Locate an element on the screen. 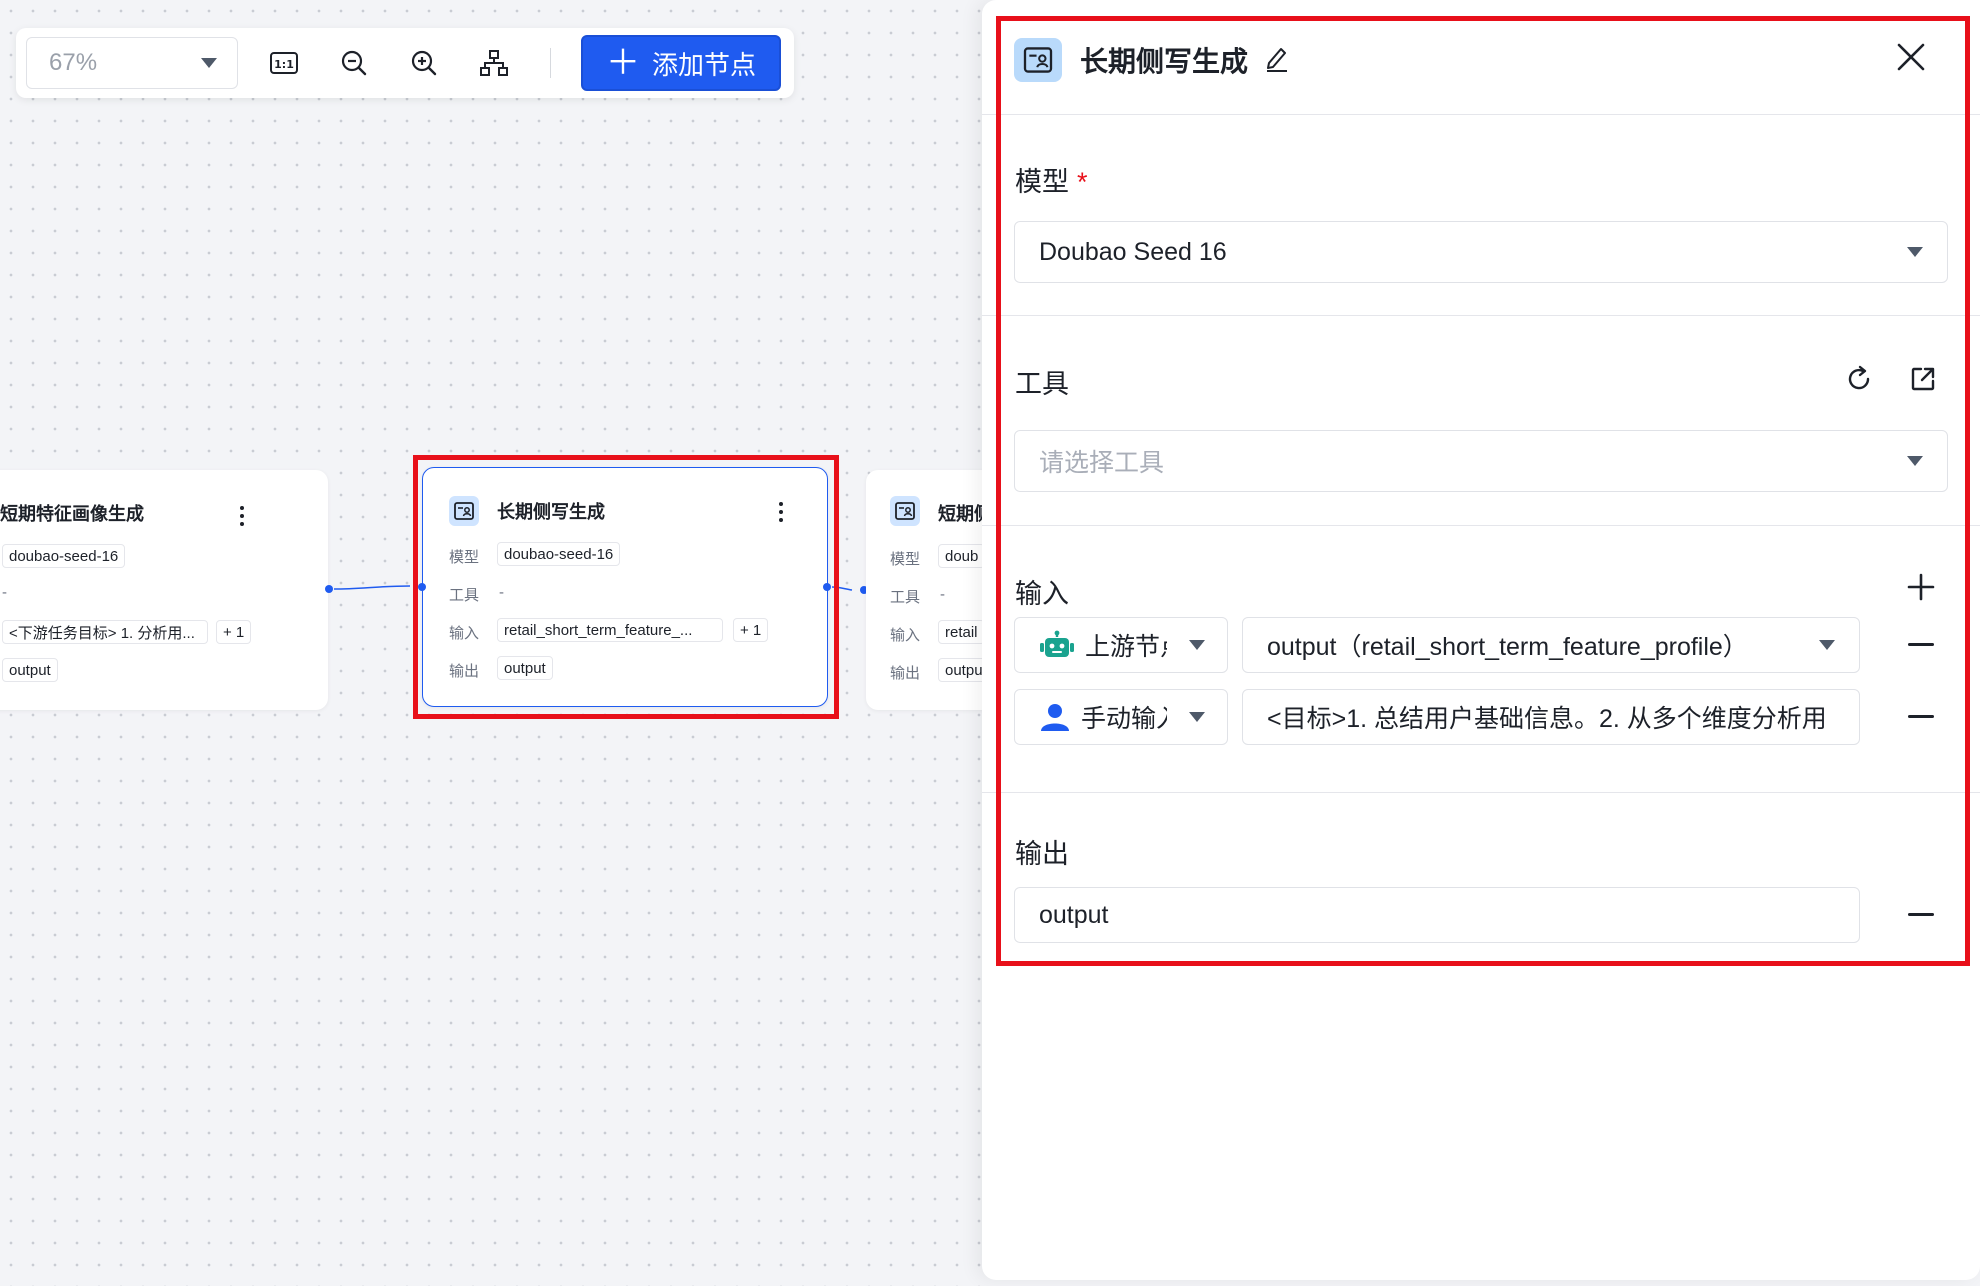  image-user-icon is located at coordinates (905, 511).